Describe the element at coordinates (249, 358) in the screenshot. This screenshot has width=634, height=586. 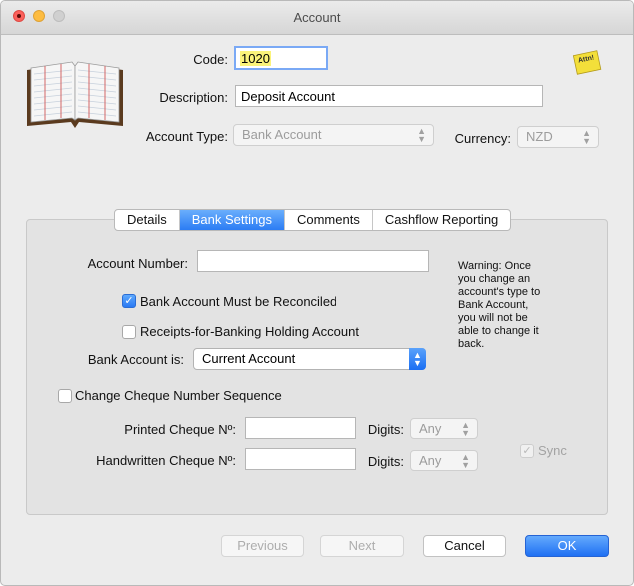
I see `bank-account-is-value: Current Account` at that location.